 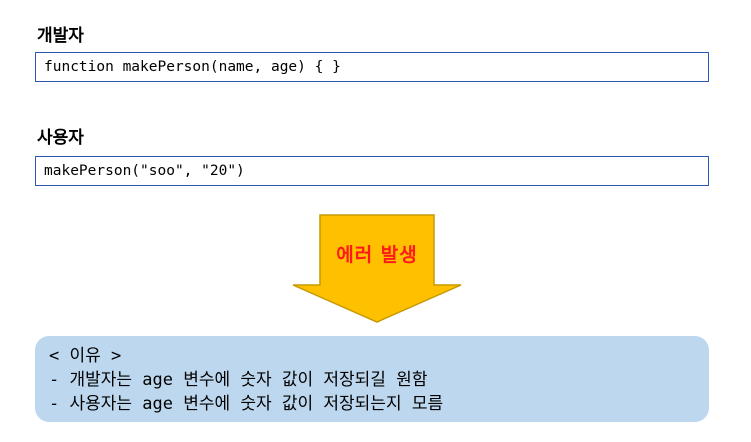 I want to click on reason-line-developer: - 개발자는 age 변수에 숫자 값이 저장되길 원함, so click(x=238, y=380).